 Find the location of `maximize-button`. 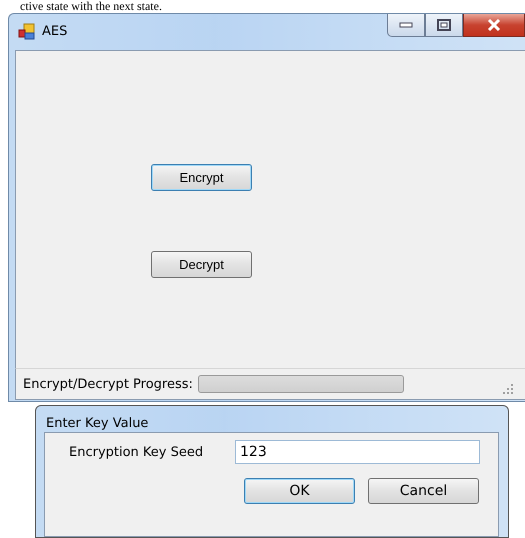

maximize-button is located at coordinates (444, 25).